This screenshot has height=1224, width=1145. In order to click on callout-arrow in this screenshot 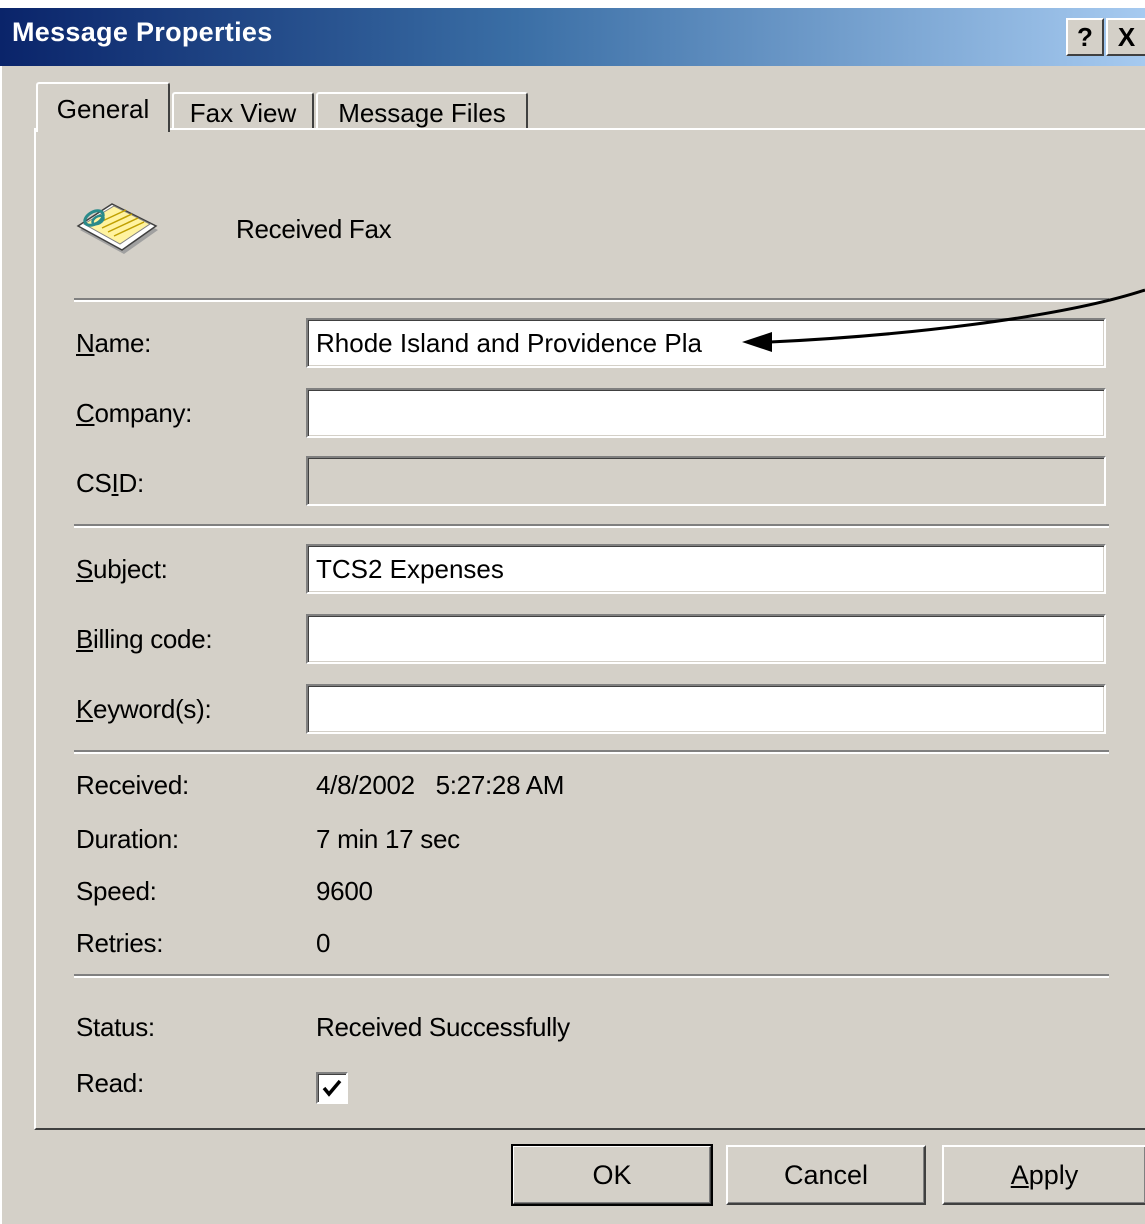, I will do `click(943, 320)`.